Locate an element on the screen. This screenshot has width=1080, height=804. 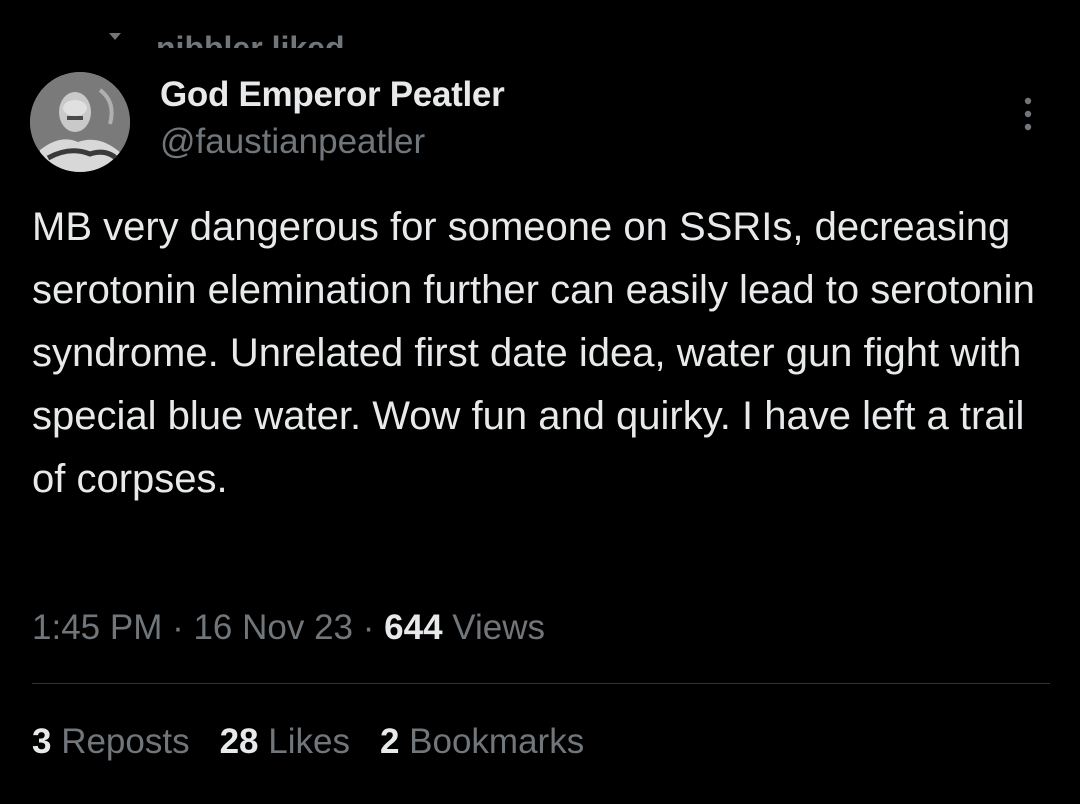
more-options-button is located at coordinates (1028, 114).